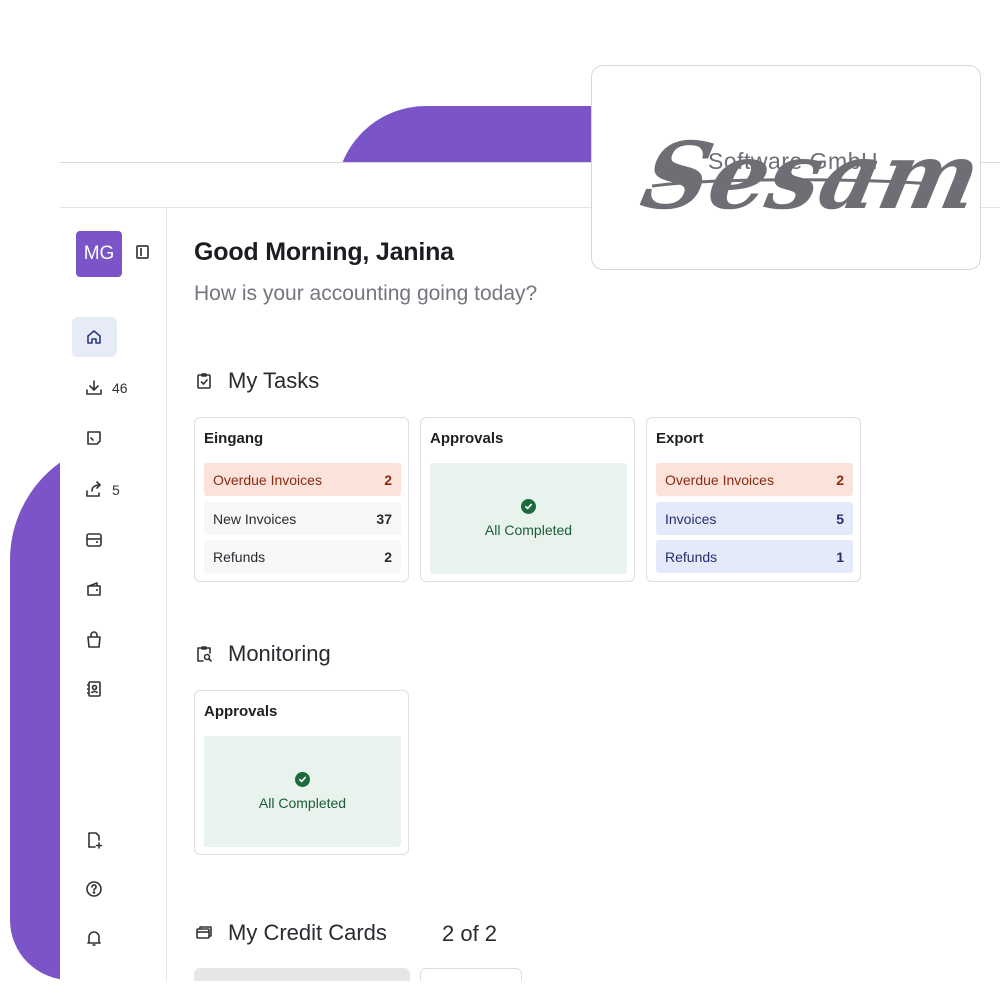 The image size is (1000, 1000). I want to click on sidebar-item-approvals, so click(108, 438).